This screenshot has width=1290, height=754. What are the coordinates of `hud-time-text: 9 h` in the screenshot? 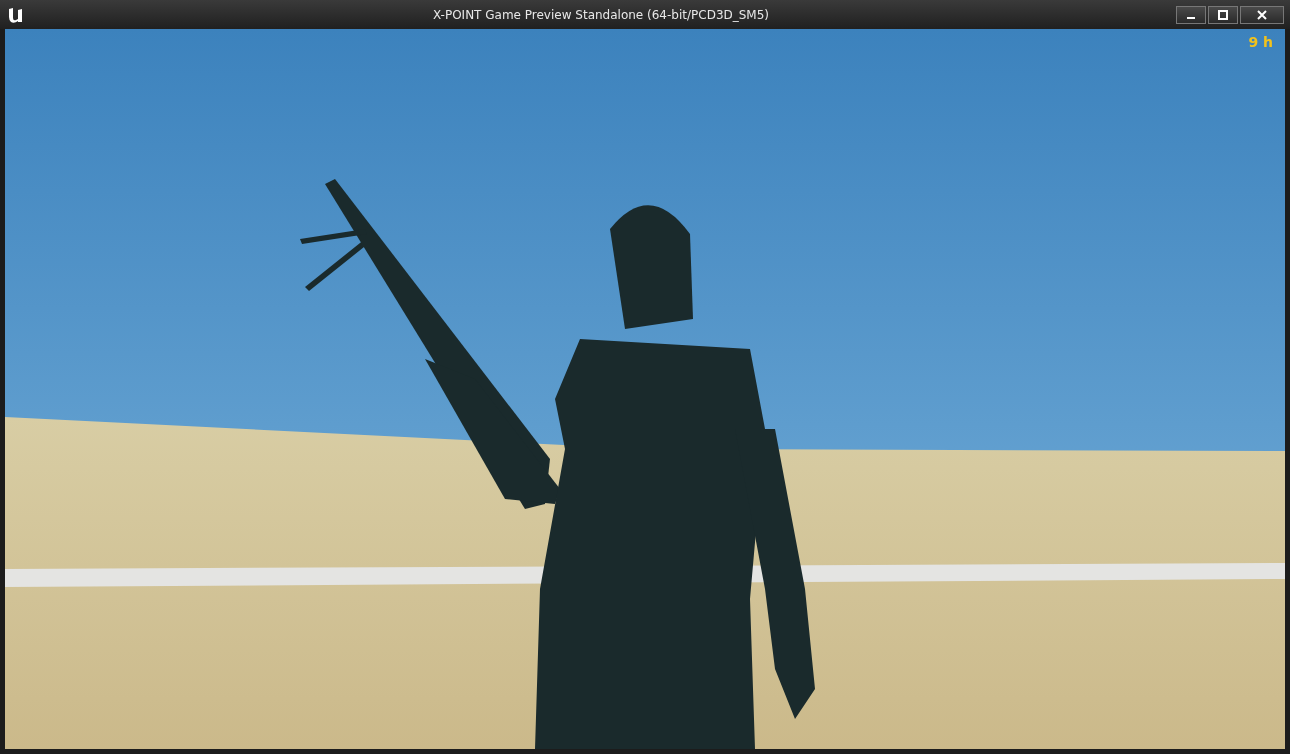 It's located at (1260, 42).